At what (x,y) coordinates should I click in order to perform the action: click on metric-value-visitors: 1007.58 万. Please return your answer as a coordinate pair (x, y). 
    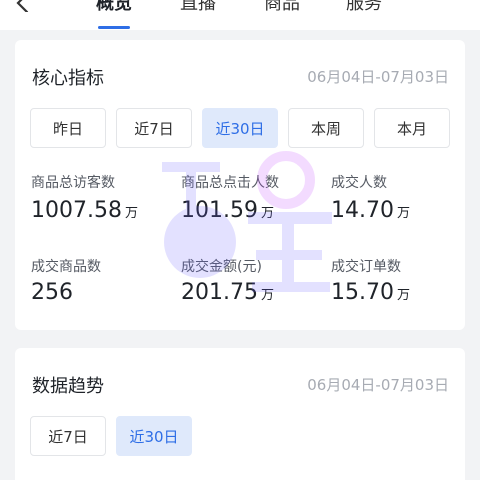
    Looking at the image, I should click on (84, 210).